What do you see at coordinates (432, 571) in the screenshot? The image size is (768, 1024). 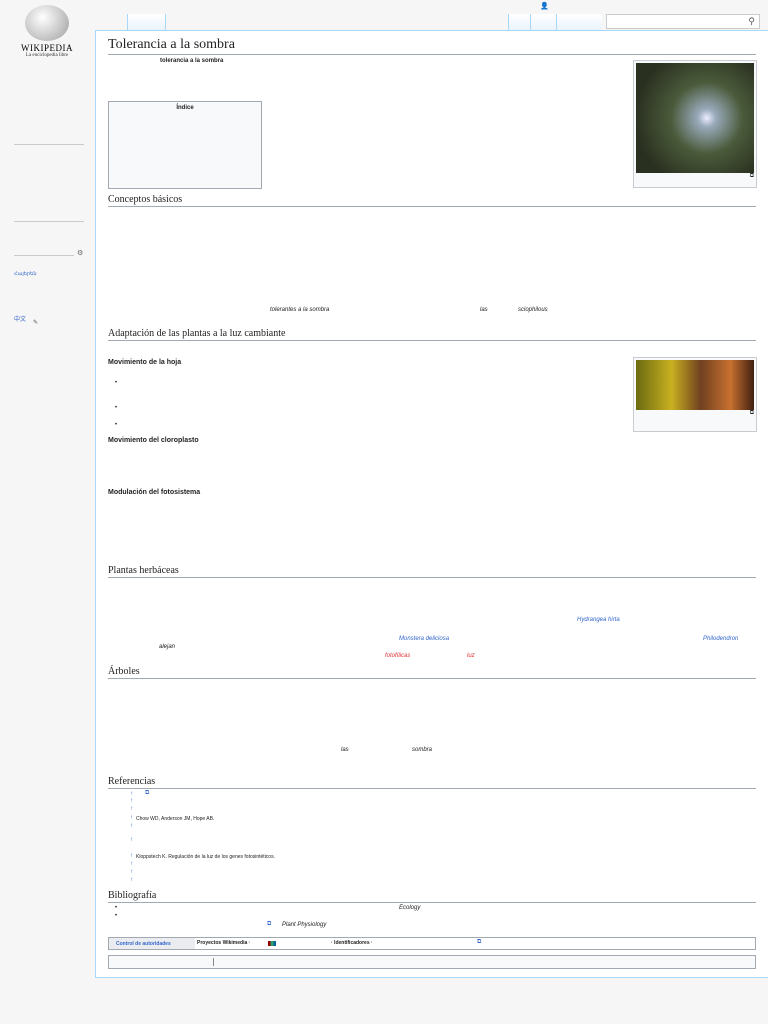 I see `heading-herbaceas: Plantas herbáceas` at bounding box center [432, 571].